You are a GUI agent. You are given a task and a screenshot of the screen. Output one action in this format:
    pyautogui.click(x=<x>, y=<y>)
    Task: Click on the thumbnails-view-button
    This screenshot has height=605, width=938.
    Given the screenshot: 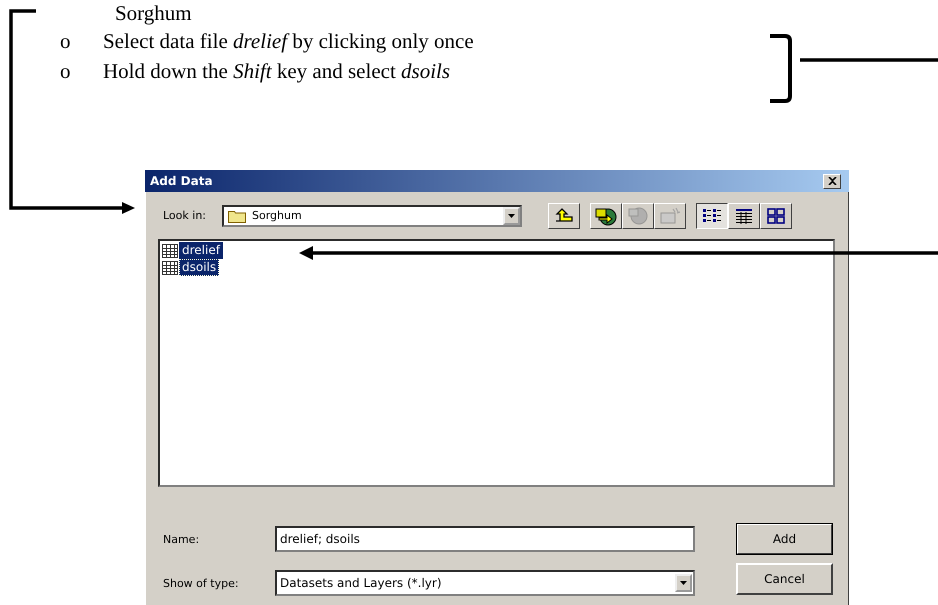 What is the action you would take?
    pyautogui.click(x=776, y=215)
    